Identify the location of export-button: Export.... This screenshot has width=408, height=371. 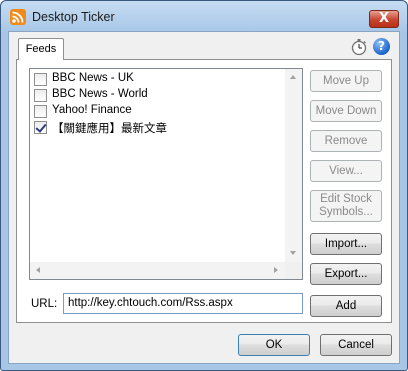
(346, 274).